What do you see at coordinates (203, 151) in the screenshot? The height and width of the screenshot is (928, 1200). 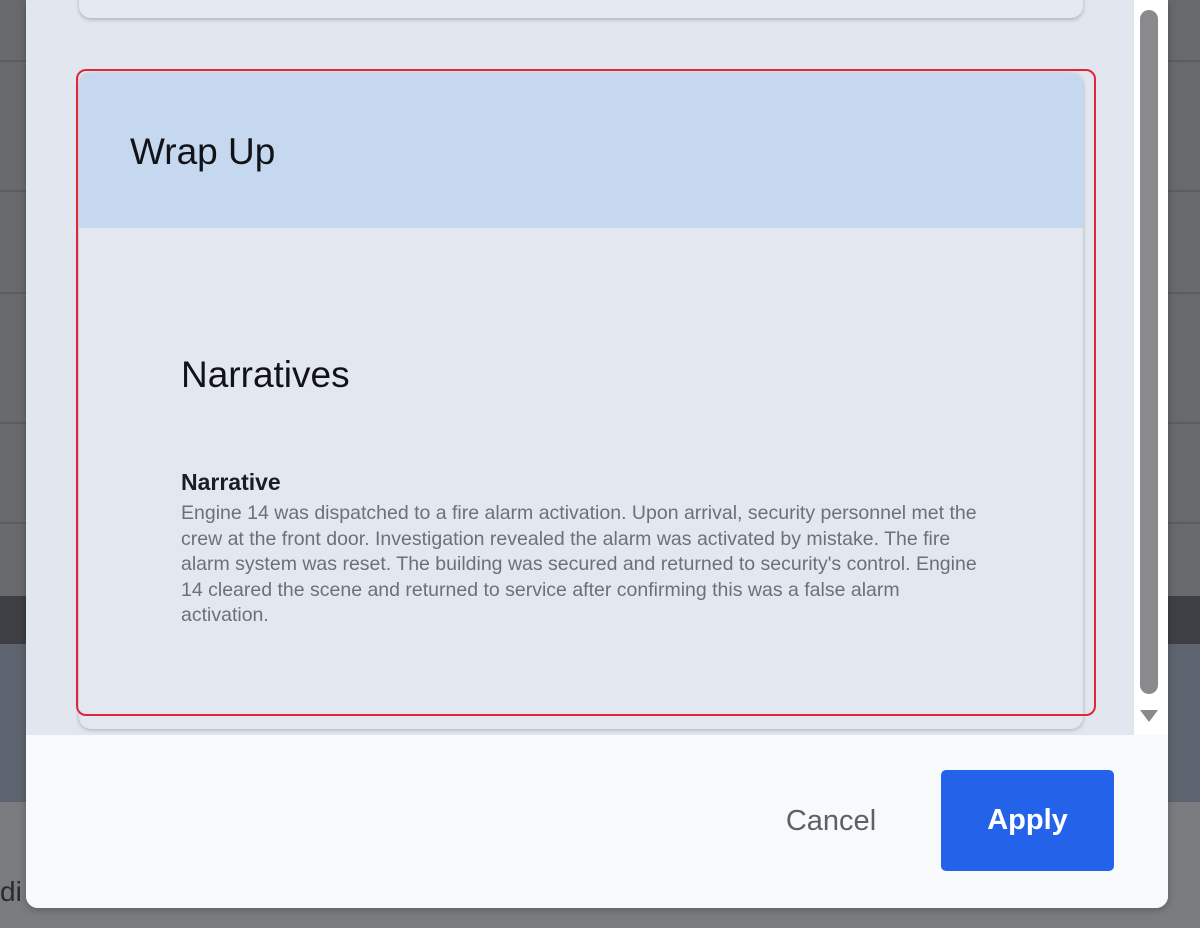 I see `card-title: Wrap Up` at bounding box center [203, 151].